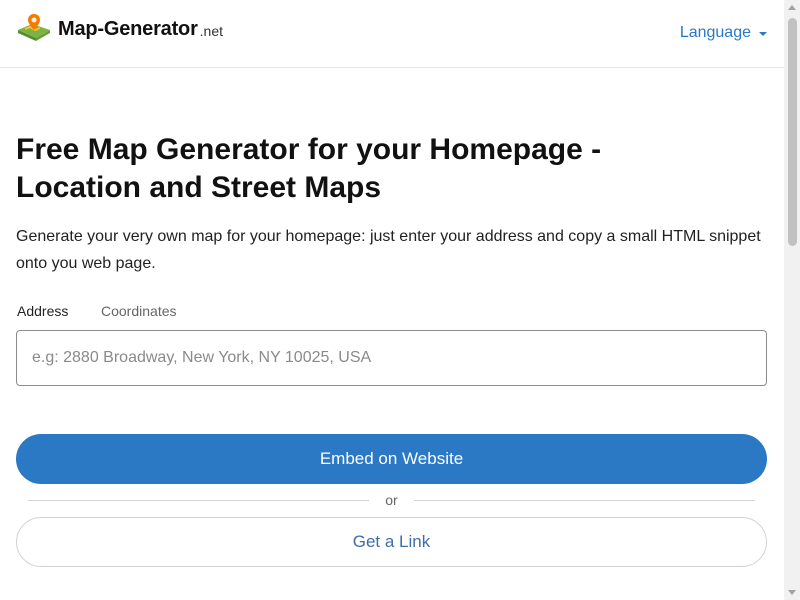 The width and height of the screenshot is (800, 600). What do you see at coordinates (392, 34) in the screenshot?
I see `header: Map-Generator .net Language` at bounding box center [392, 34].